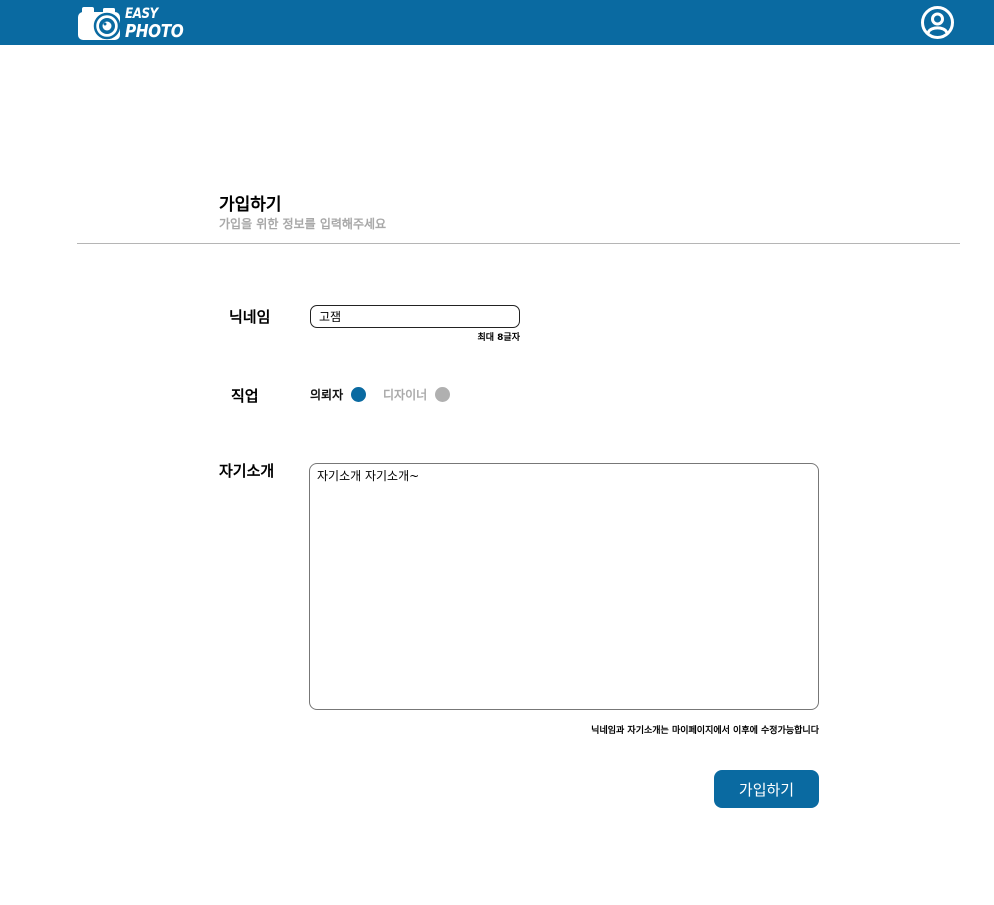 The height and width of the screenshot is (905, 994). What do you see at coordinates (443, 394) in the screenshot?
I see `radio-unselected-indicator` at bounding box center [443, 394].